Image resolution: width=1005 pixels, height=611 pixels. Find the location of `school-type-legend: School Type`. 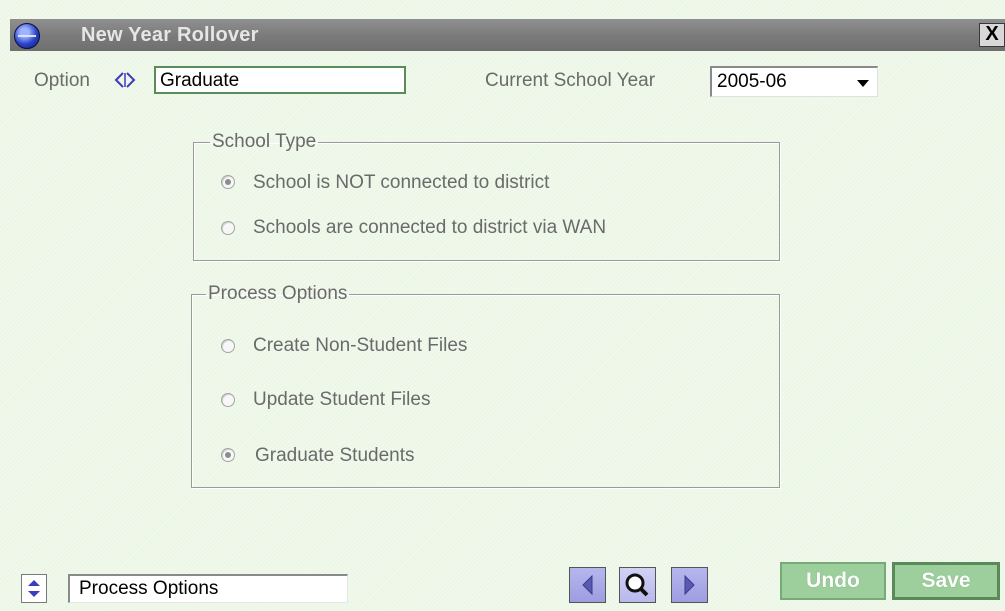

school-type-legend: School Type is located at coordinates (264, 141).